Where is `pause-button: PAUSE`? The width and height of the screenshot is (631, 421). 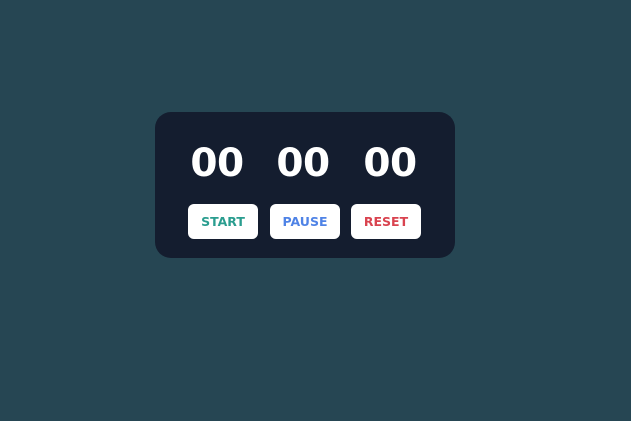 pause-button: PAUSE is located at coordinates (305, 221).